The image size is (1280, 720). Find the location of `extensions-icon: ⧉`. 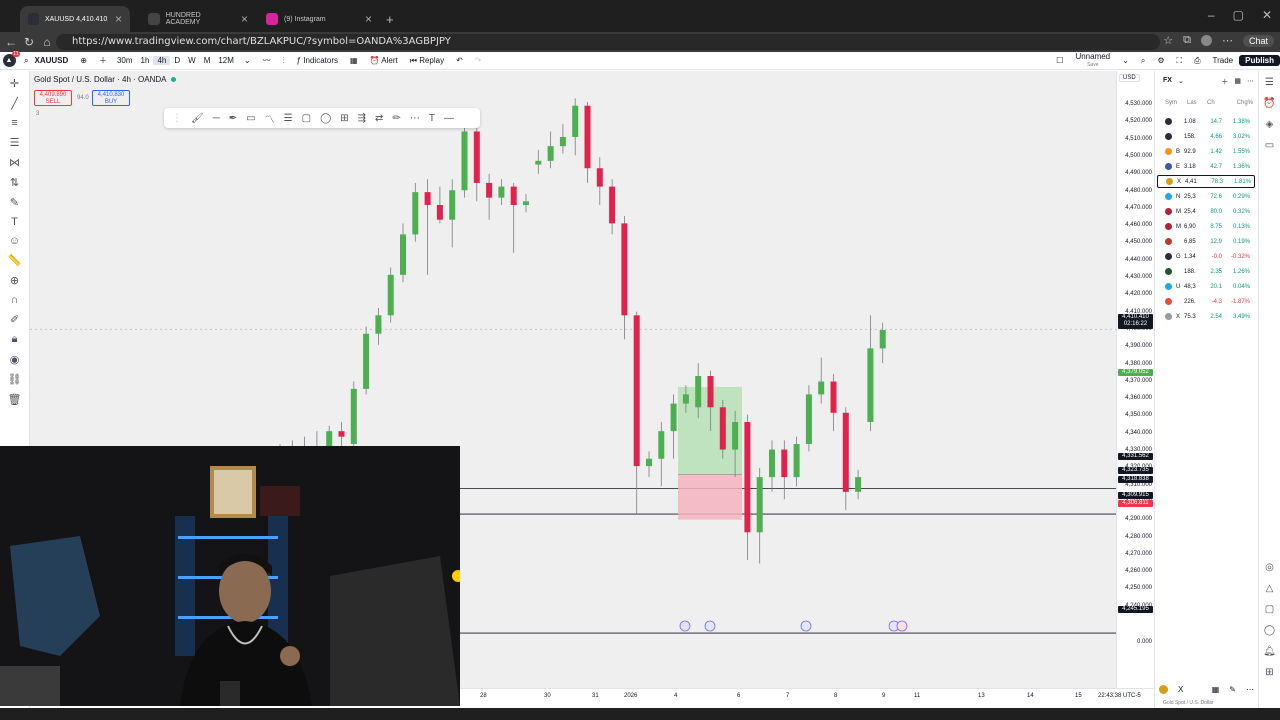

extensions-icon: ⧉ is located at coordinates (1187, 40).